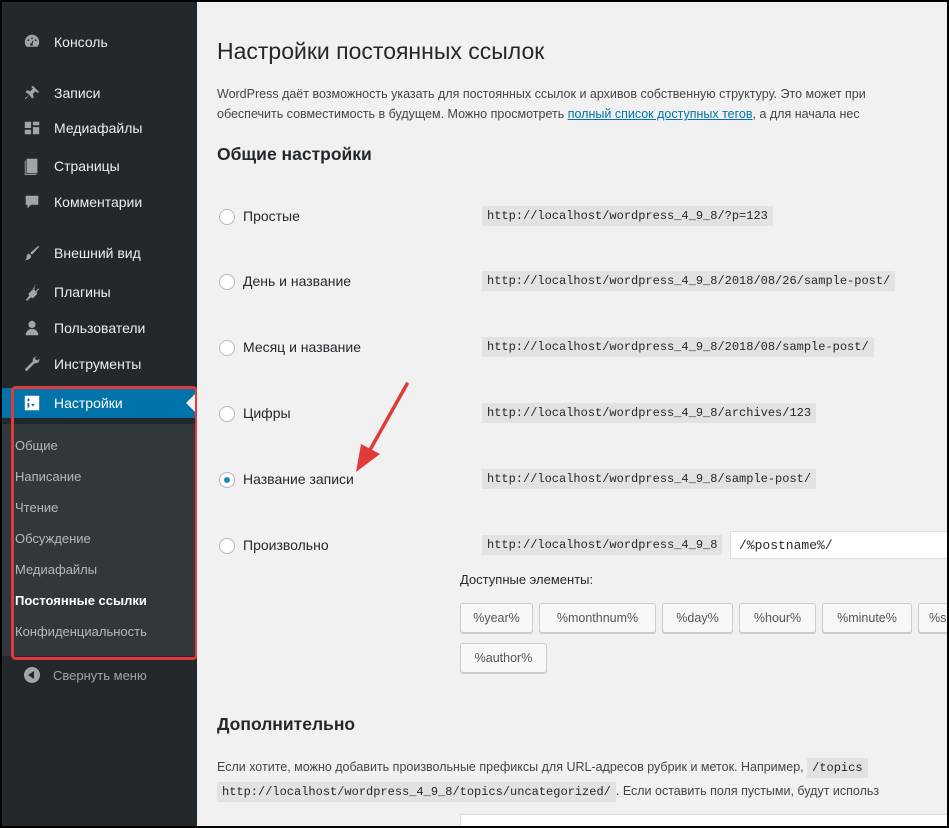 Image resolution: width=949 pixels, height=828 pixels. I want to click on annotation-arrow-icon, so click(382, 427).